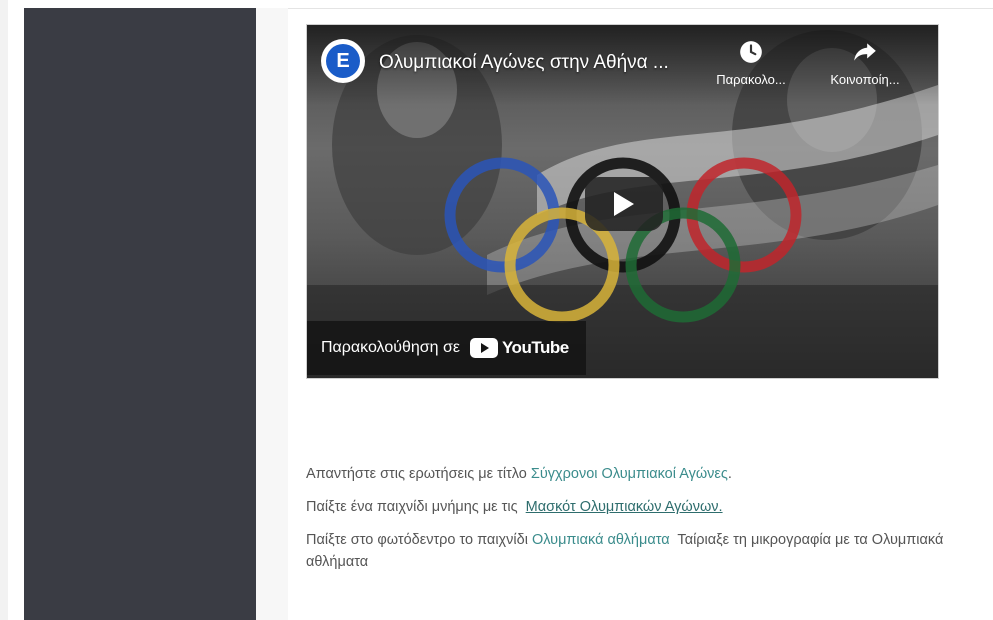  I want to click on top-divider, so click(640, 8).